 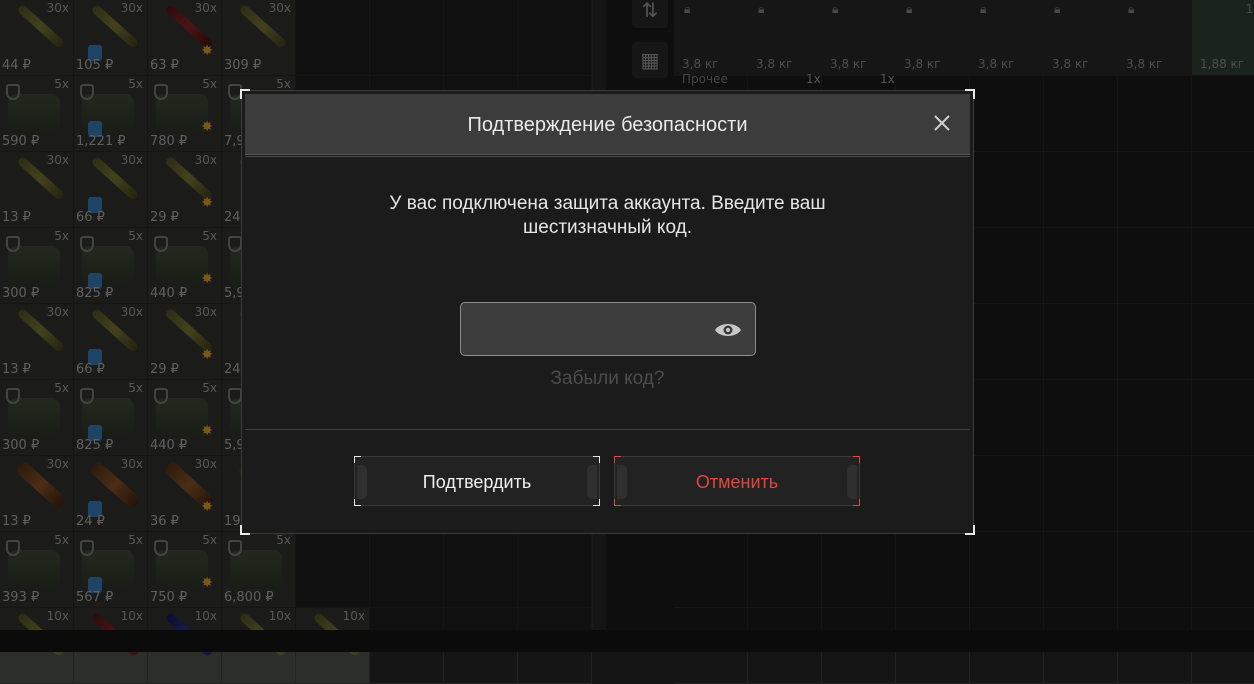 I want to click on cancel-label: Отменить, so click(x=737, y=482).